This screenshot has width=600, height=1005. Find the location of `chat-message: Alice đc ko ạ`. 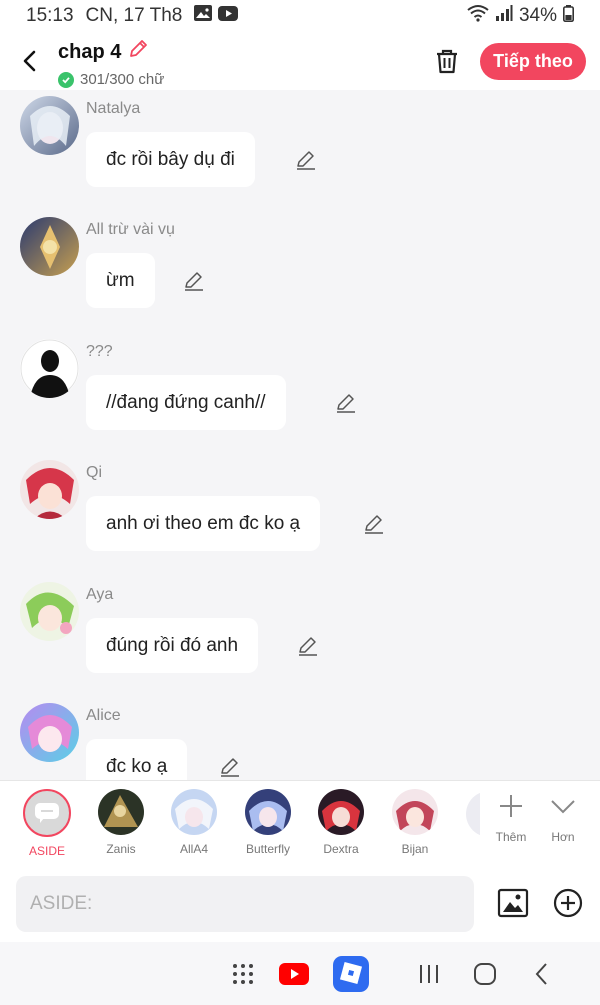

chat-message: Alice đc ko ạ is located at coordinates (300, 738).